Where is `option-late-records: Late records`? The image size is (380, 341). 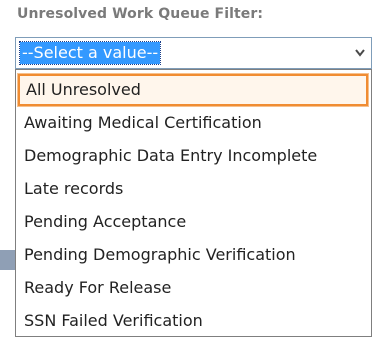 option-late-records: Late records is located at coordinates (193, 188).